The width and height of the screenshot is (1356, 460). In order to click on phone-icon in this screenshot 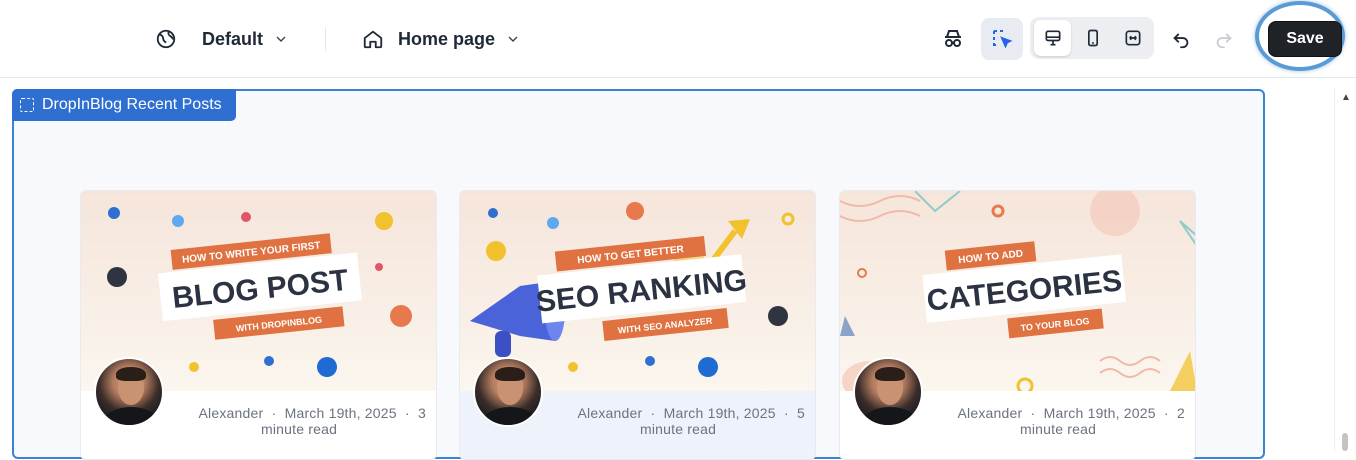, I will do `click(1092, 38)`.